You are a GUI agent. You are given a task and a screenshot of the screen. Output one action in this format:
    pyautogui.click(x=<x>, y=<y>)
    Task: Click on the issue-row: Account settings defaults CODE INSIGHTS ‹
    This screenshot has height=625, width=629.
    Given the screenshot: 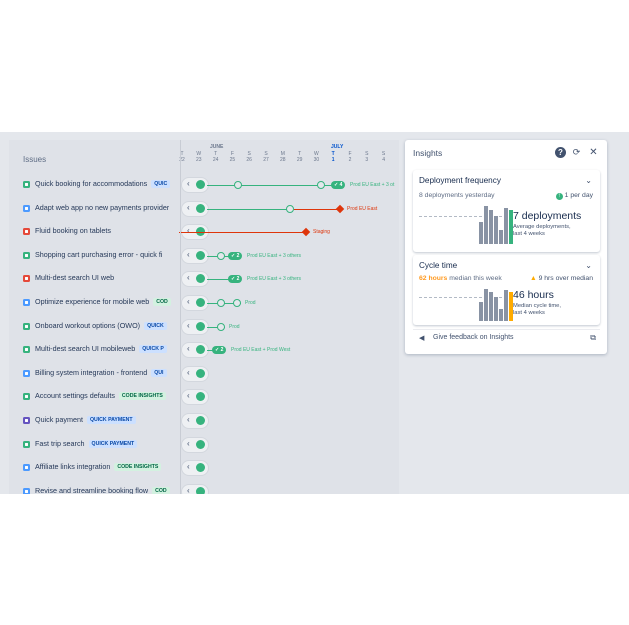 What is the action you would take?
    pyautogui.click(x=204, y=397)
    